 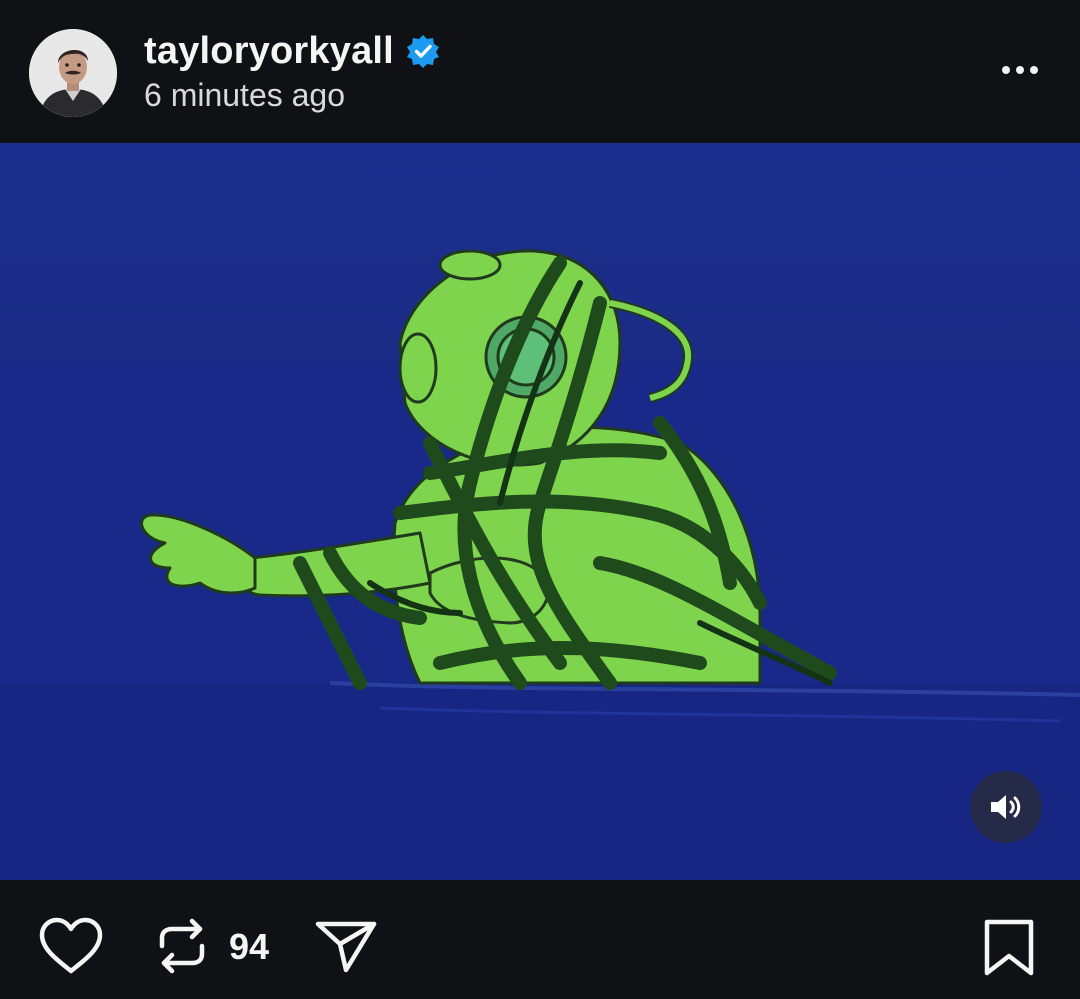 I want to click on avatar, so click(x=73, y=73).